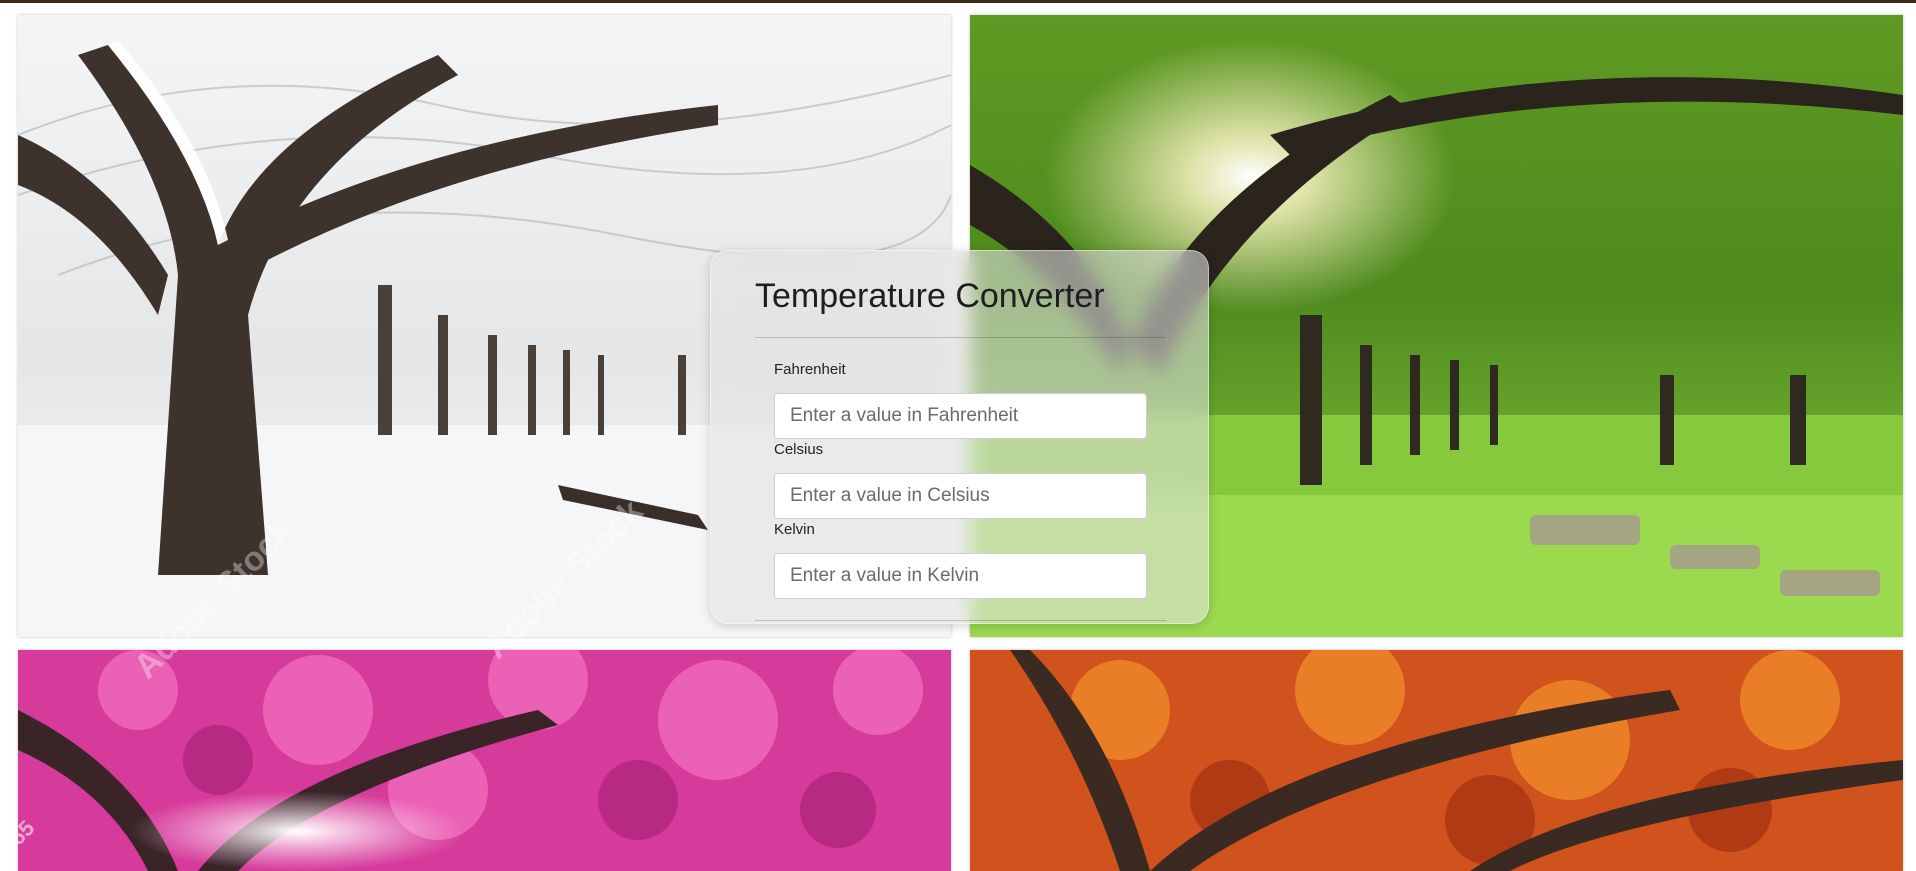 The image size is (1916, 871). Describe the element at coordinates (958, 1) in the screenshot. I see `top-border` at that location.